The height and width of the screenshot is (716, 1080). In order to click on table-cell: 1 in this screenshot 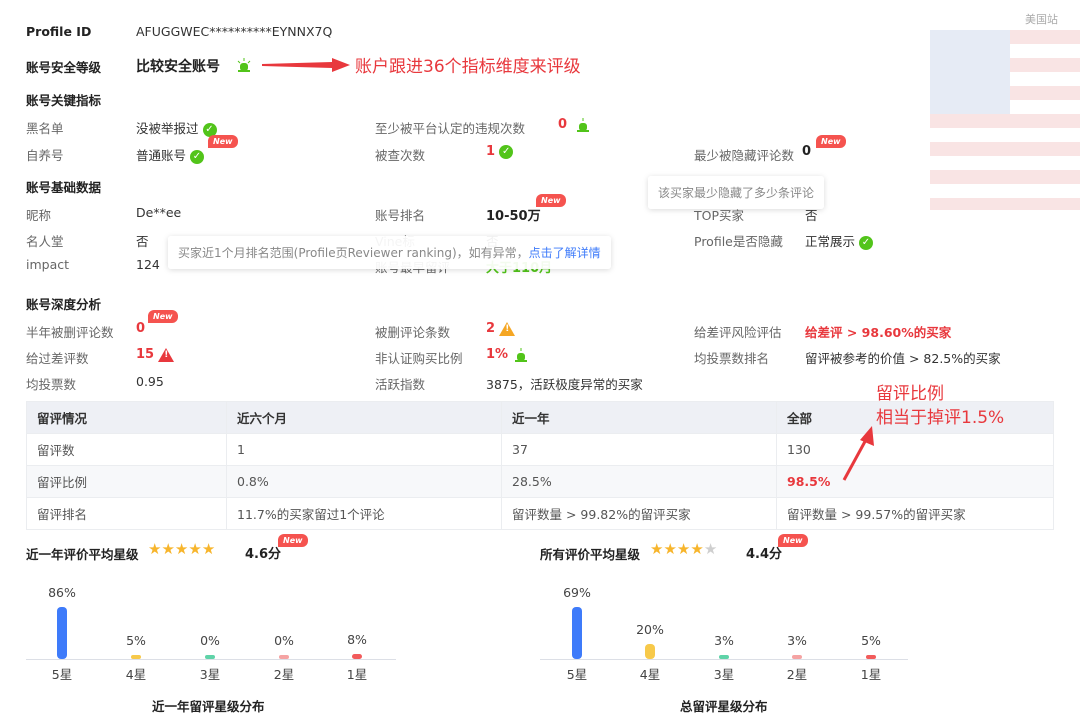, I will do `click(364, 449)`.